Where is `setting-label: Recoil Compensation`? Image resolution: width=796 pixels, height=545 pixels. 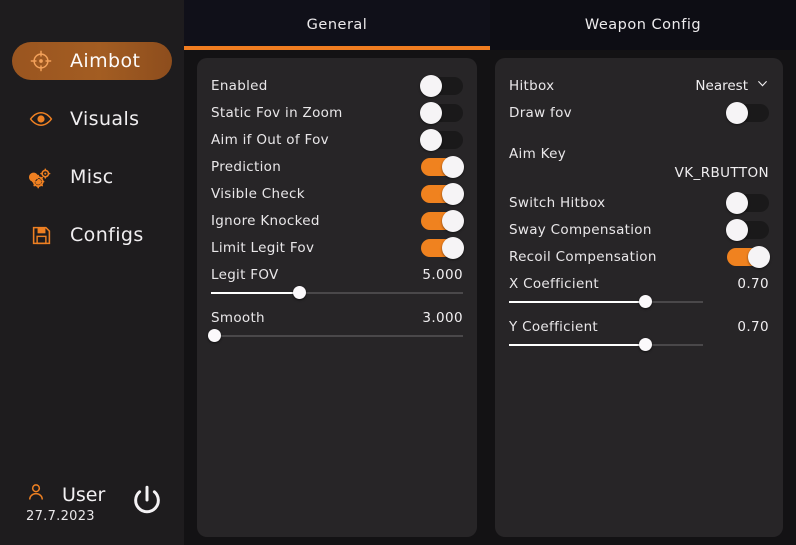 setting-label: Recoil Compensation is located at coordinates (583, 256).